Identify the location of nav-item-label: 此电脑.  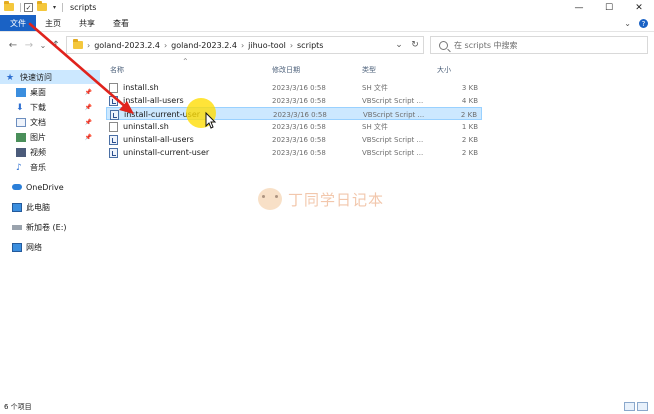
(38, 207).